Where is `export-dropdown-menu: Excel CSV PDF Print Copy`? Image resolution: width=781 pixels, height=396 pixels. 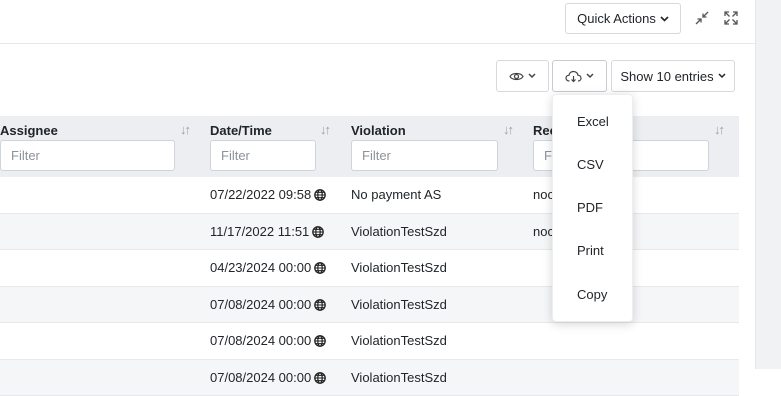 export-dropdown-menu: Excel CSV PDF Print Copy is located at coordinates (592, 208).